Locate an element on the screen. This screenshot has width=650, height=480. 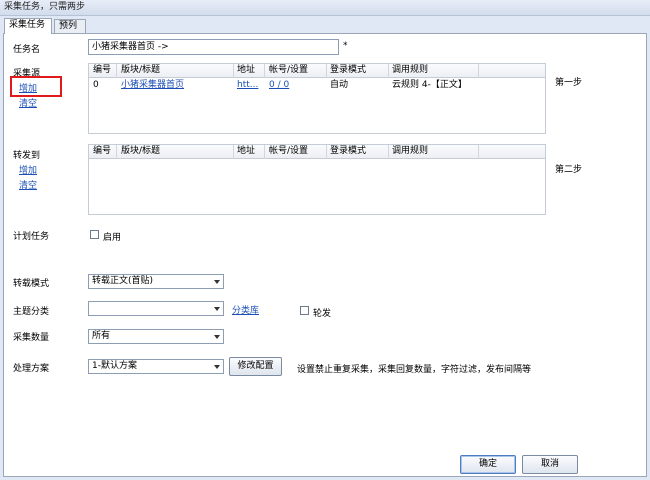
ok-button: 确定 is located at coordinates (488, 464).